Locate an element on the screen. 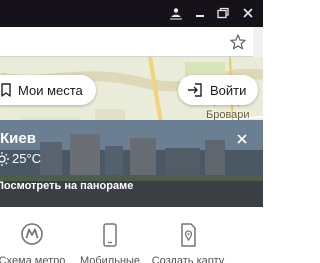 This screenshot has width=320, height=263. my-places-label: Мои места is located at coordinates (50, 90).